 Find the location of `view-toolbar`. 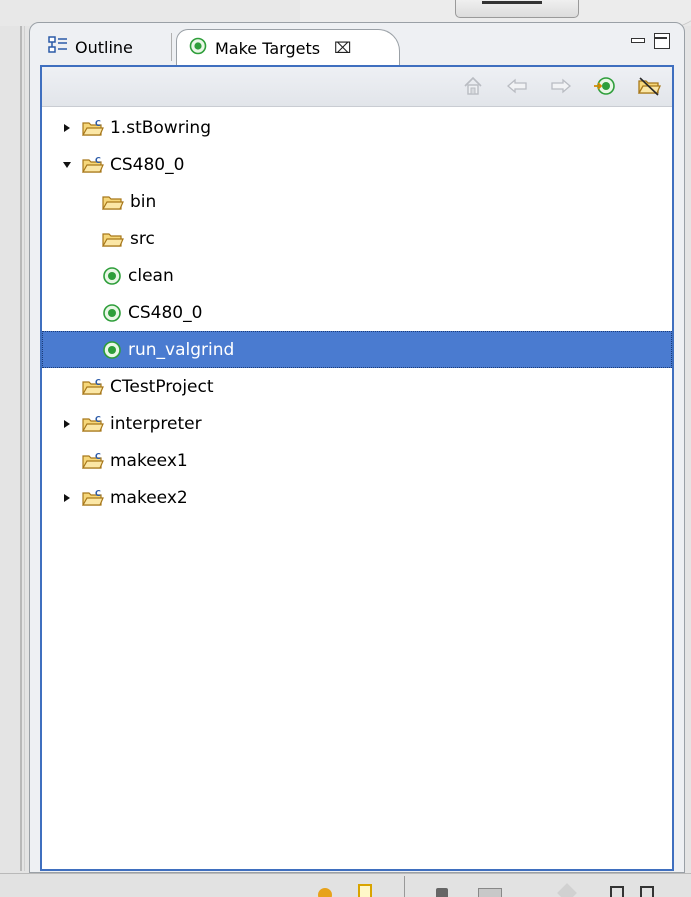

view-toolbar is located at coordinates (357, 87).